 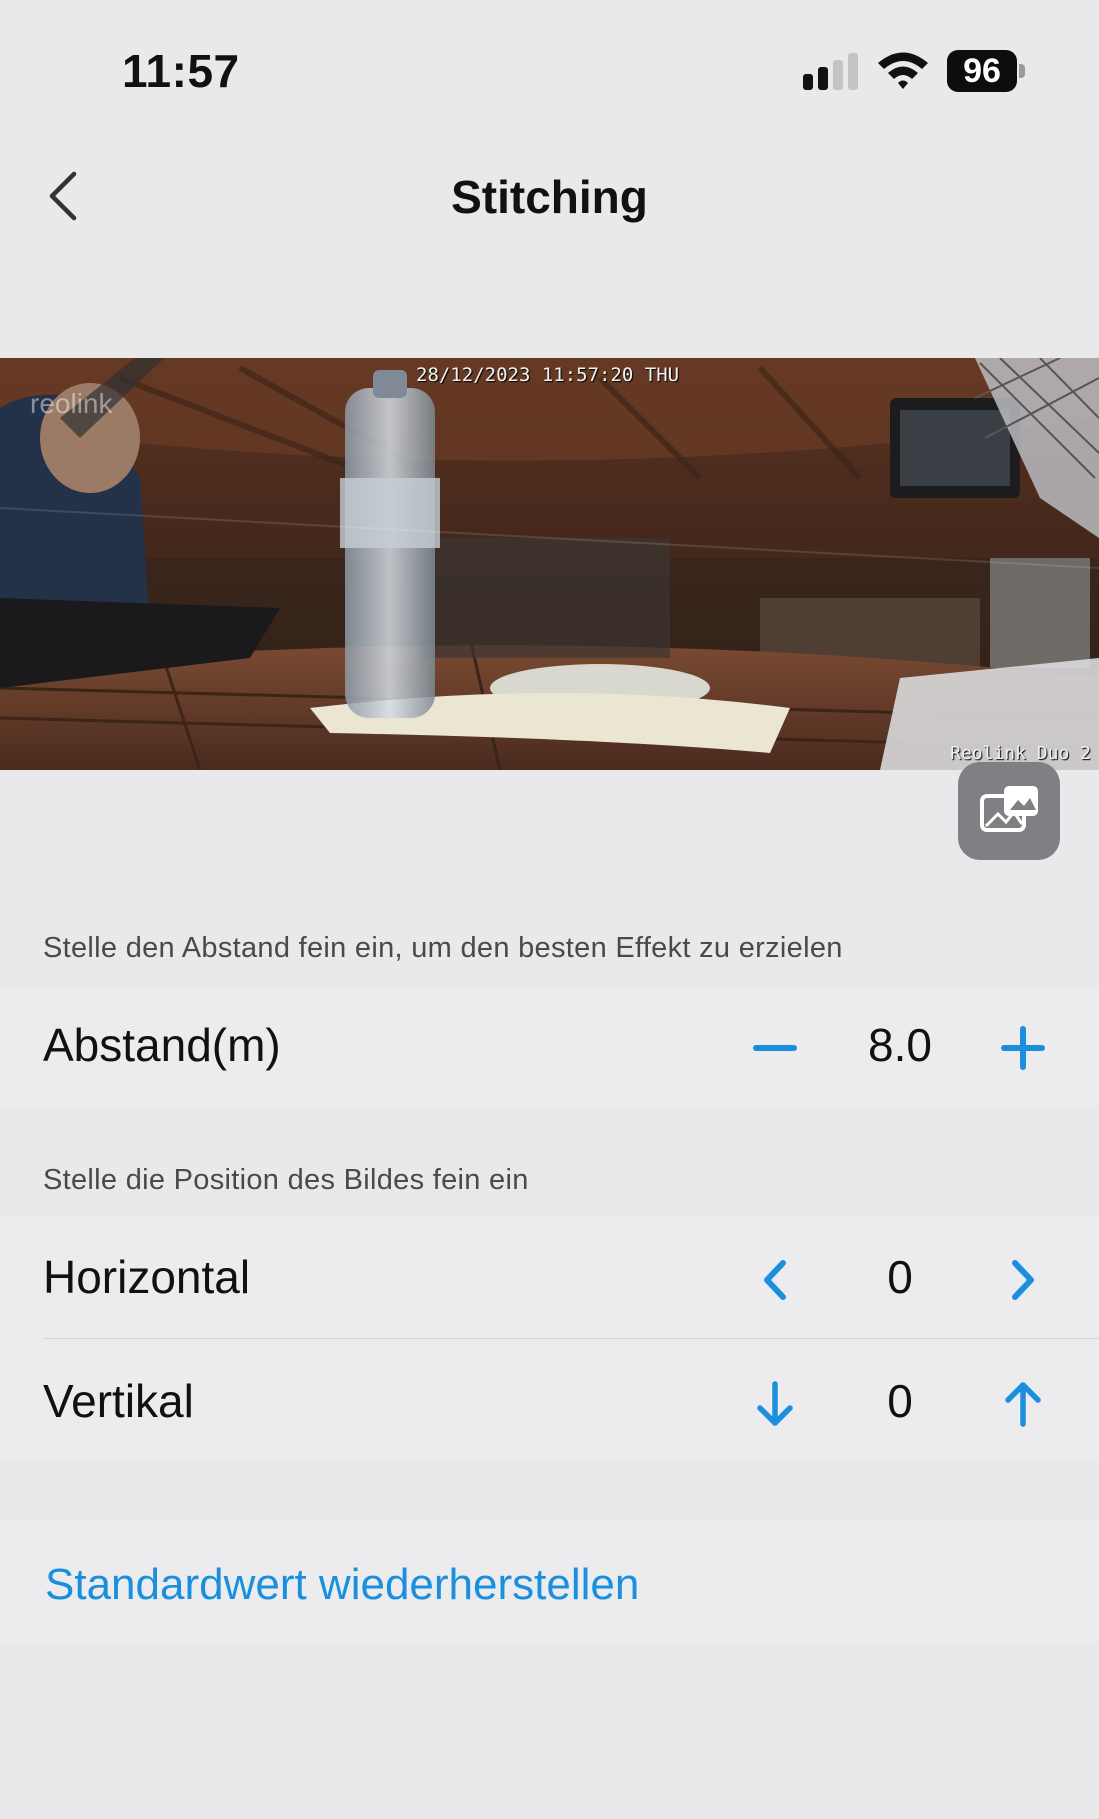 I want to click on cellular-signal-icon, so click(x=831, y=71).